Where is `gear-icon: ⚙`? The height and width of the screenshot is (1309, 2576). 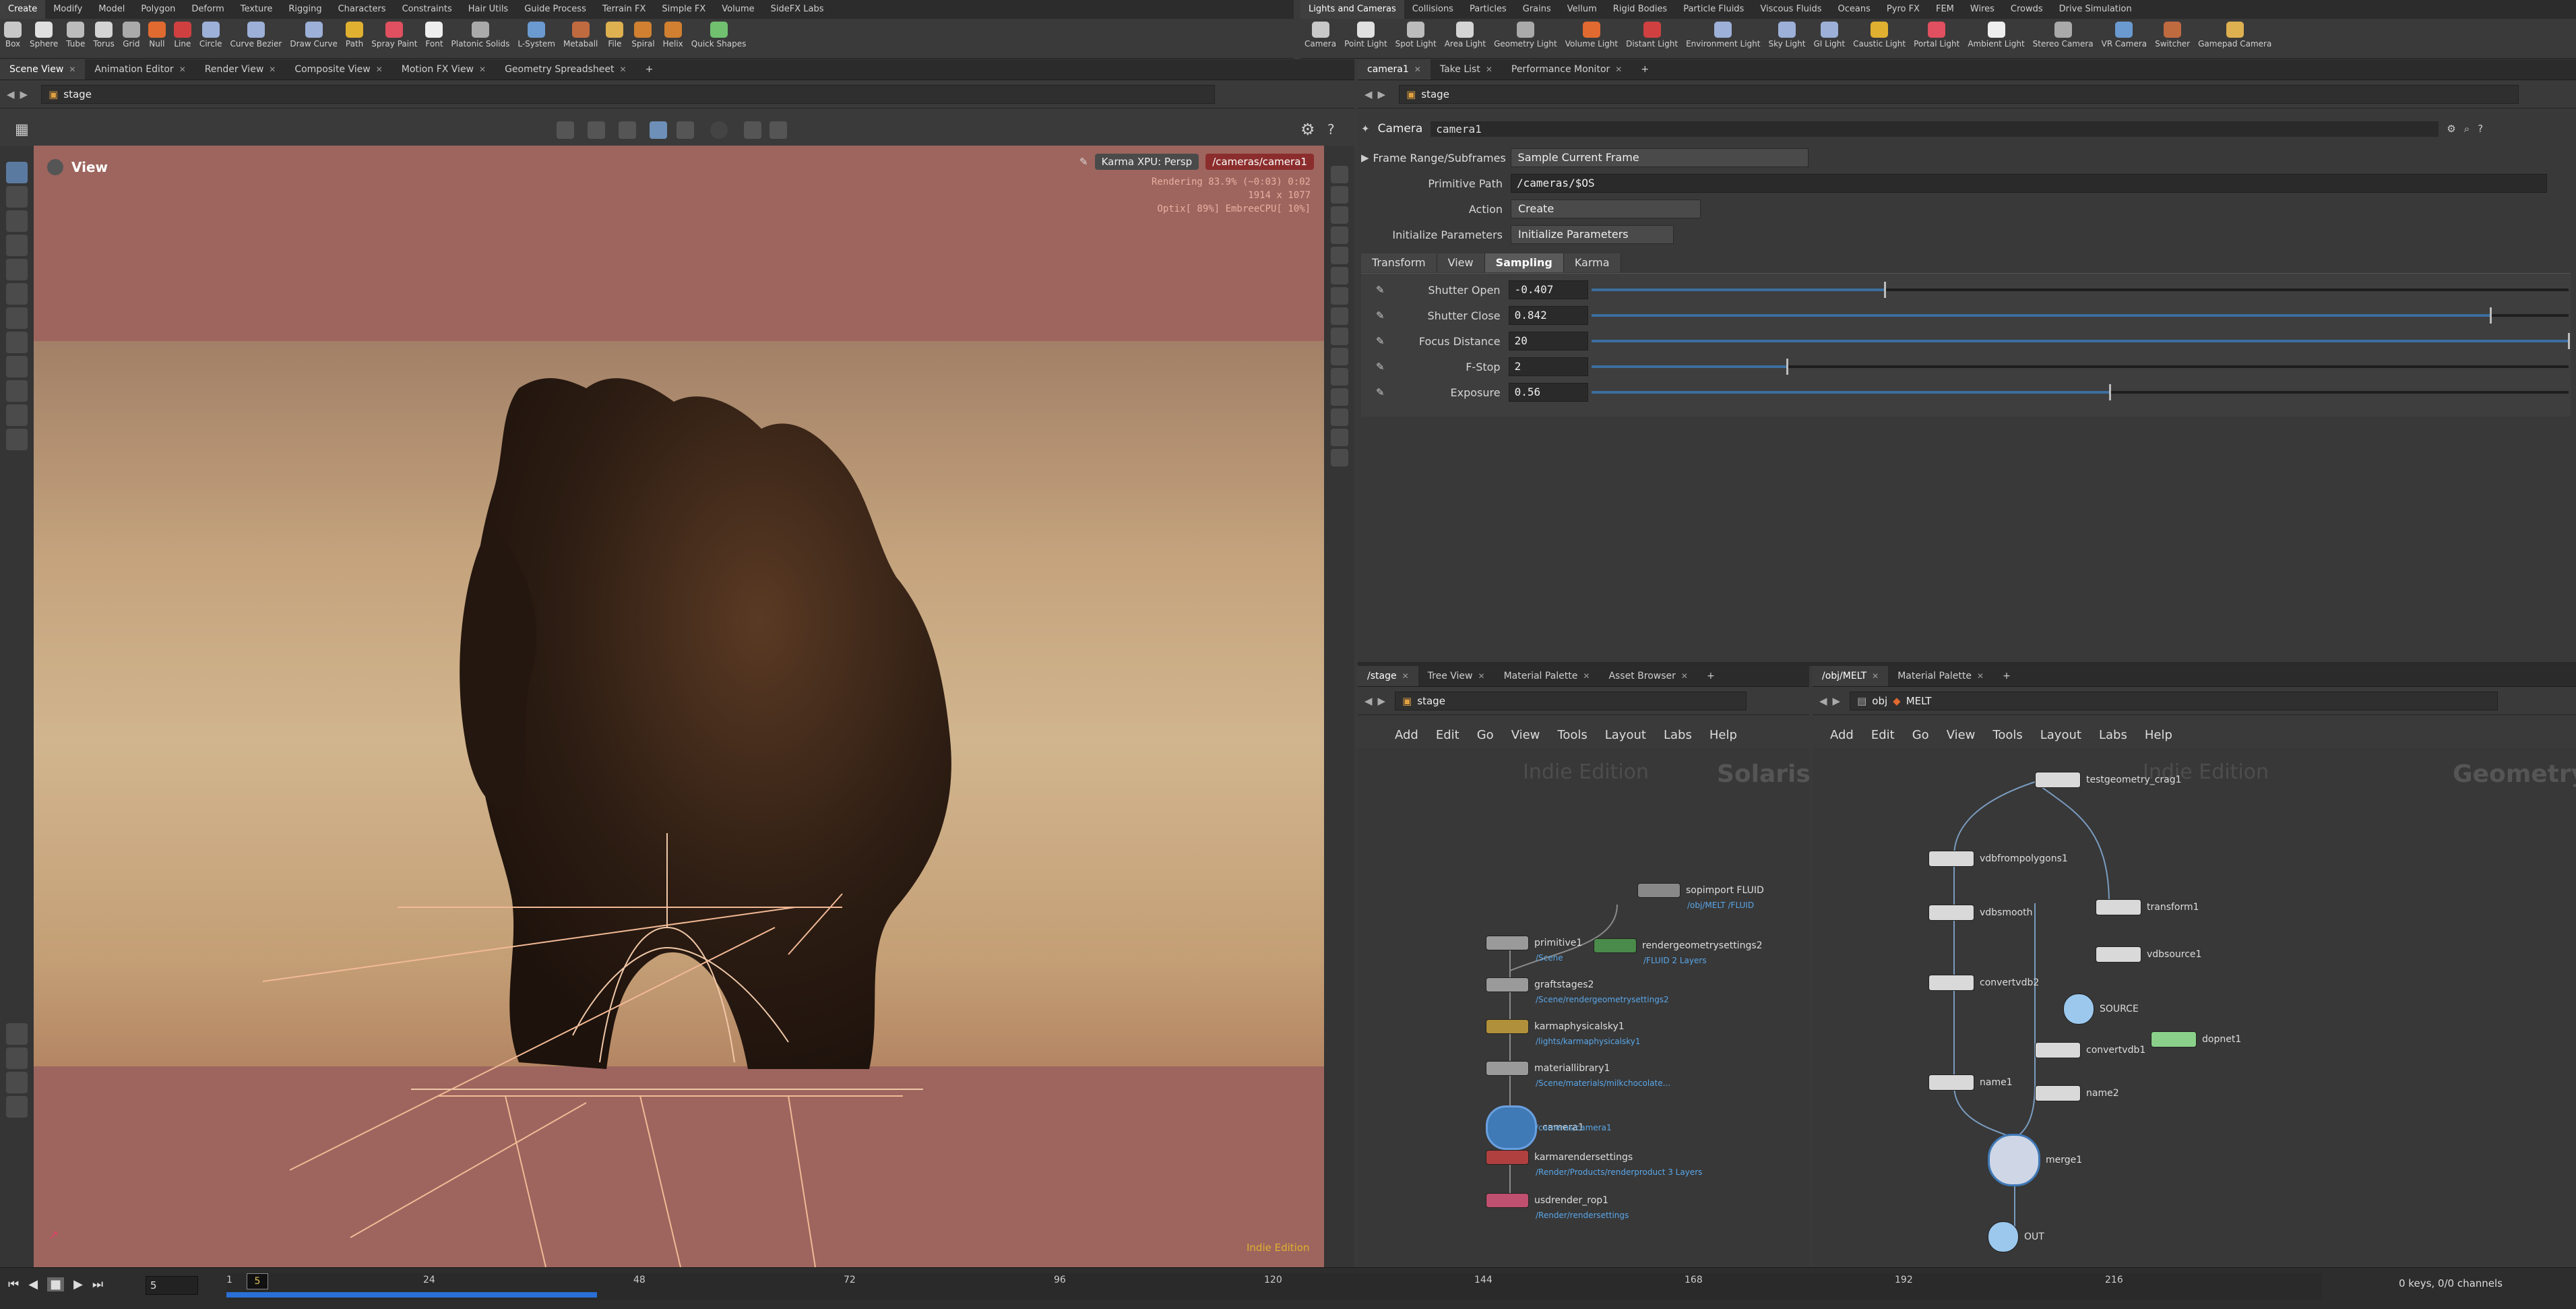
gear-icon: ⚙ is located at coordinates (1307, 129).